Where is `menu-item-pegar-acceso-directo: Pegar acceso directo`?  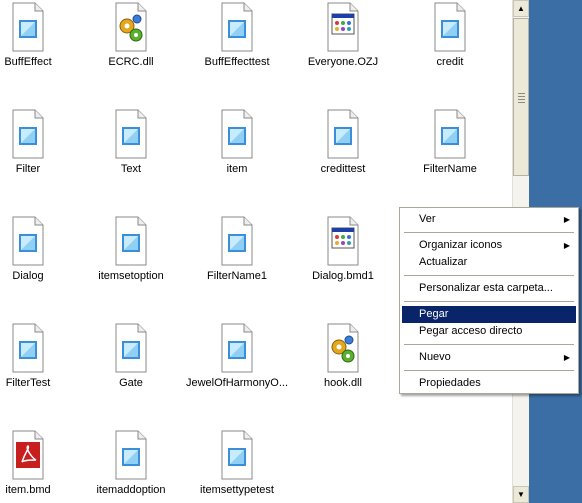
menu-item-pegar-acceso-directo: Pegar acceso directo is located at coordinates (489, 331).